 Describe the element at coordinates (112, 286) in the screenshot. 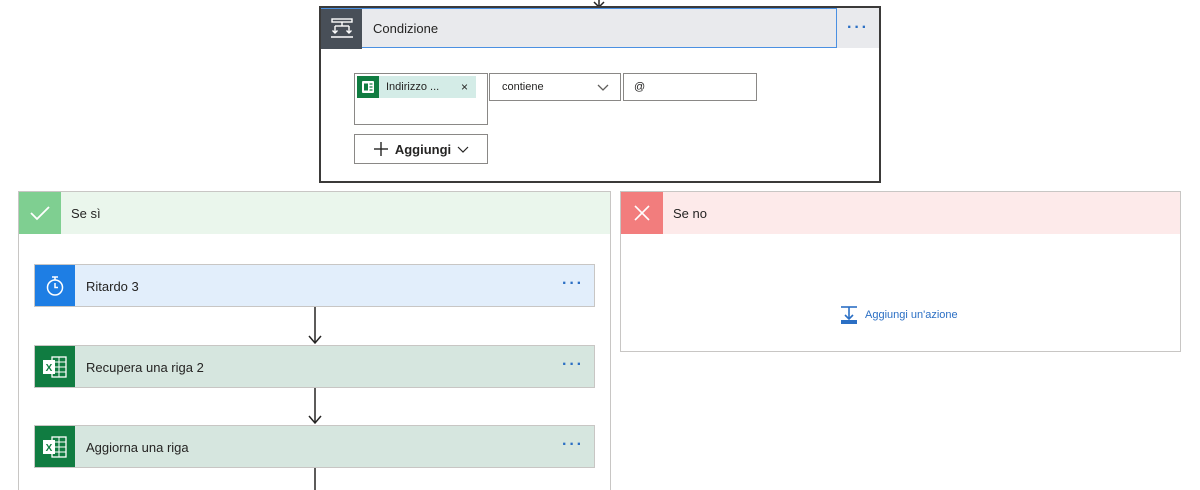

I see `action-title: Ritardo 3` at that location.